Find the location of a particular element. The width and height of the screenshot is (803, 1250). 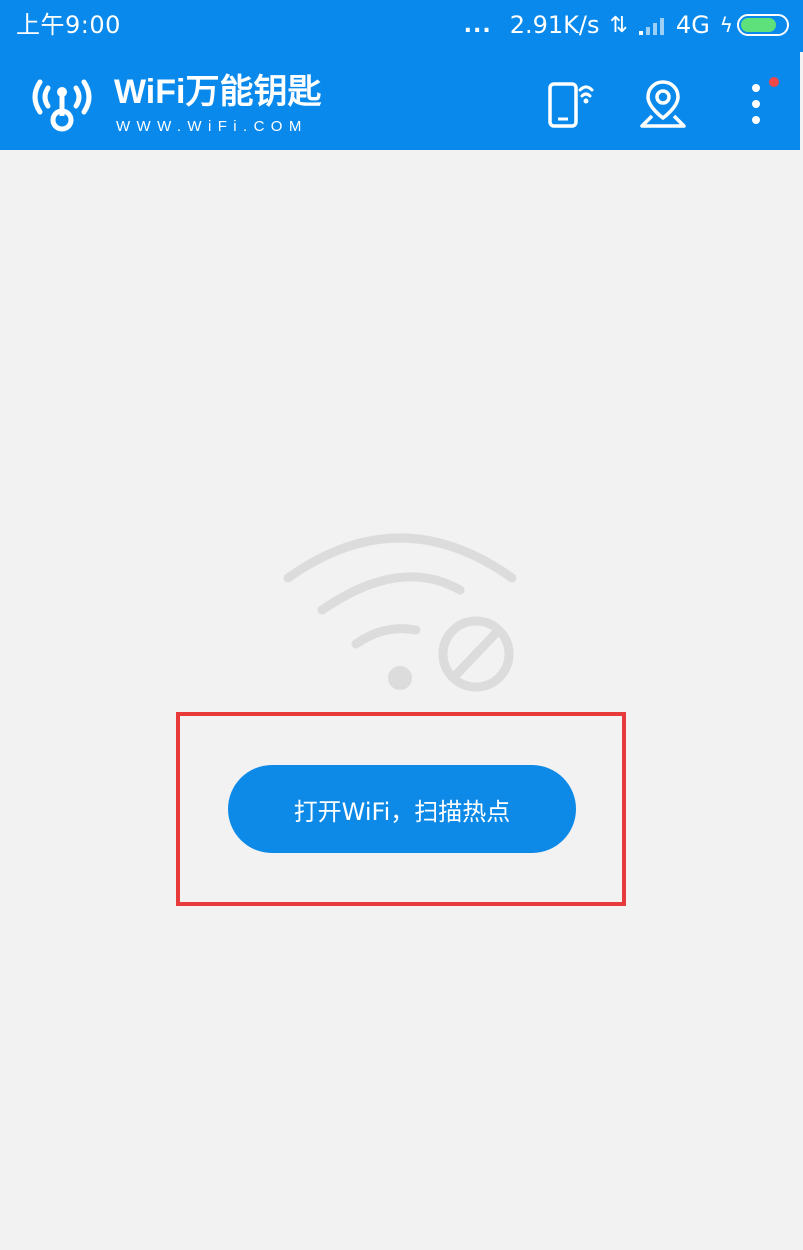

more-menu-button is located at coordinates (759, 104).